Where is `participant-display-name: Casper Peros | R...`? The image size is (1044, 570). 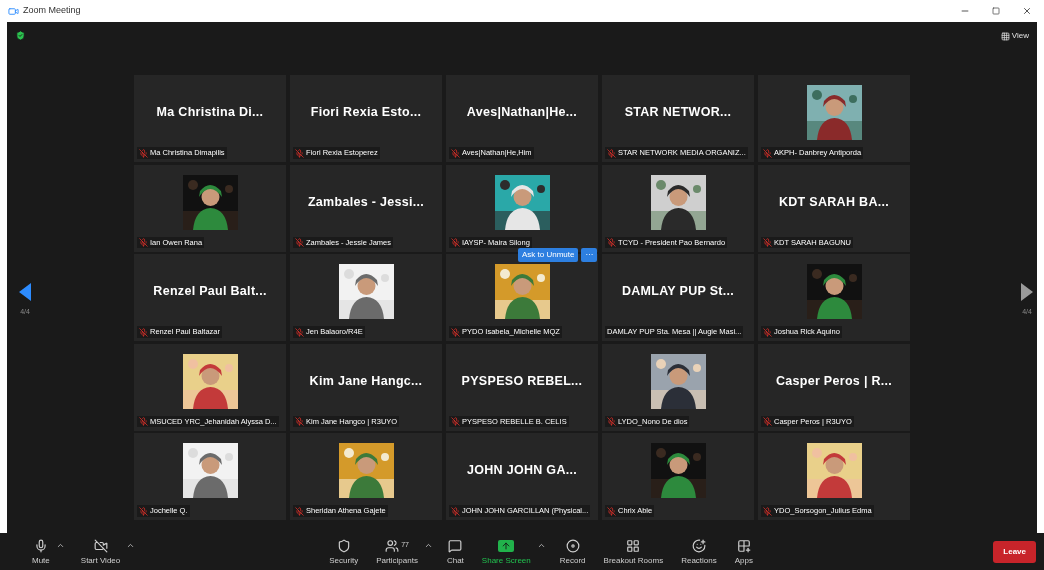
participant-display-name: Casper Peros | R... is located at coordinates (834, 381).